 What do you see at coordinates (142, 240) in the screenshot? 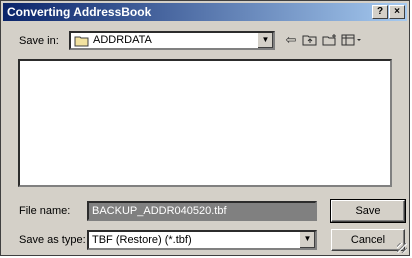
I see `save-type-value: TBF (Restore) (*.tbf)` at bounding box center [142, 240].